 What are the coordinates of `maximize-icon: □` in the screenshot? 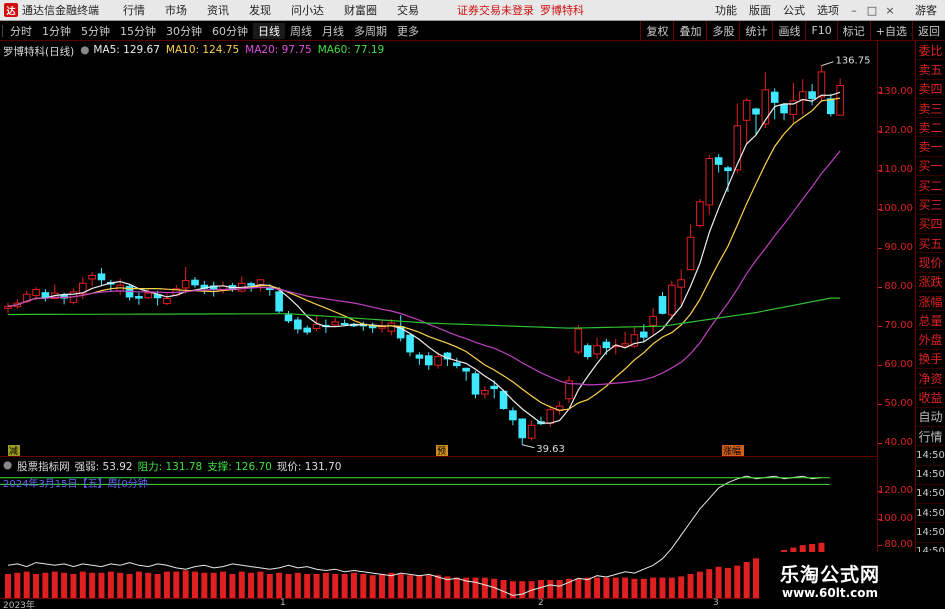 It's located at (872, 10).